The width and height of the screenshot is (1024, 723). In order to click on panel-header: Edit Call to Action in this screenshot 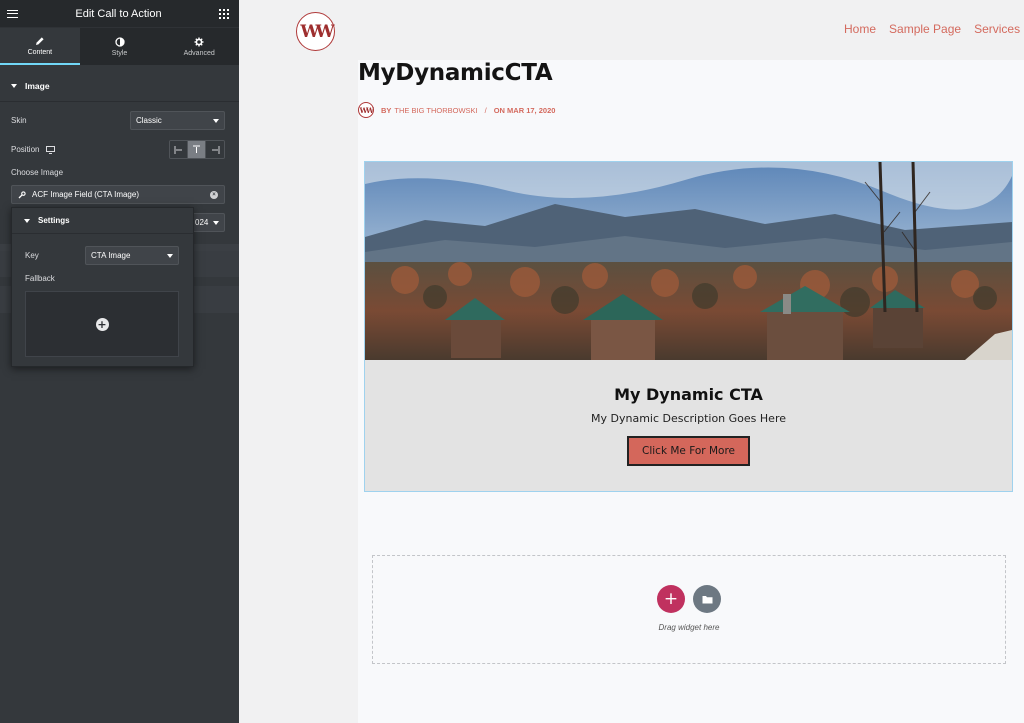, I will do `click(119, 13)`.